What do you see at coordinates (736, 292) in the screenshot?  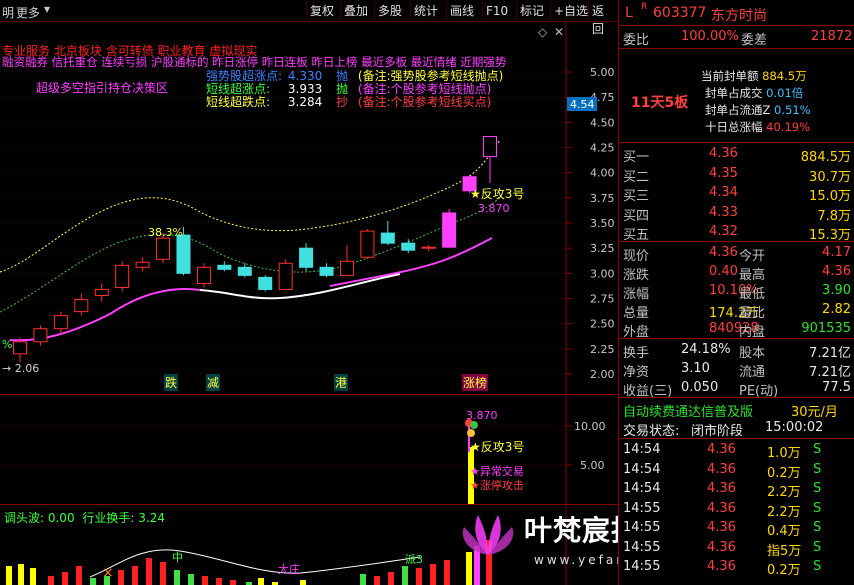 I see `stat-row: 涨幅 10.10% 最低 3.90` at bounding box center [736, 292].